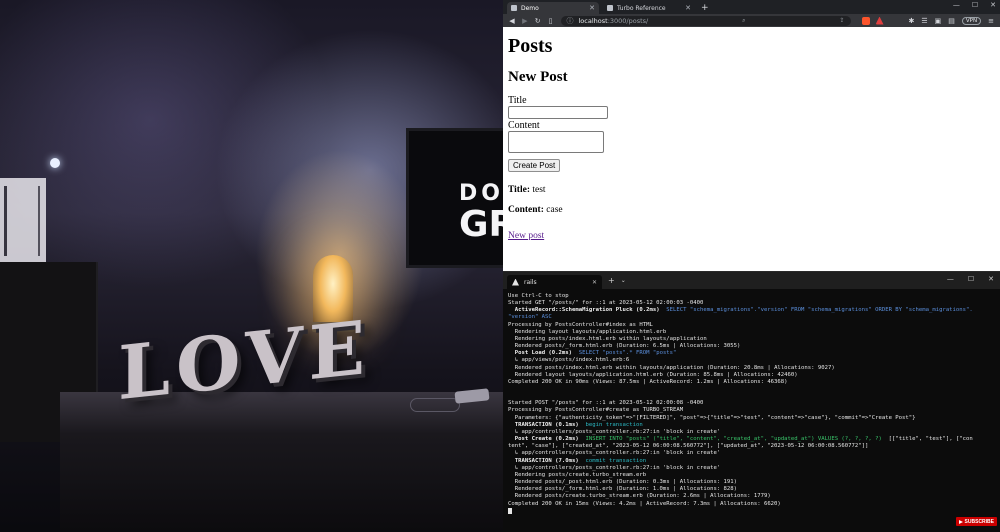  What do you see at coordinates (553, 8) in the screenshot?
I see `tab-demo: Demo ✕` at bounding box center [553, 8].